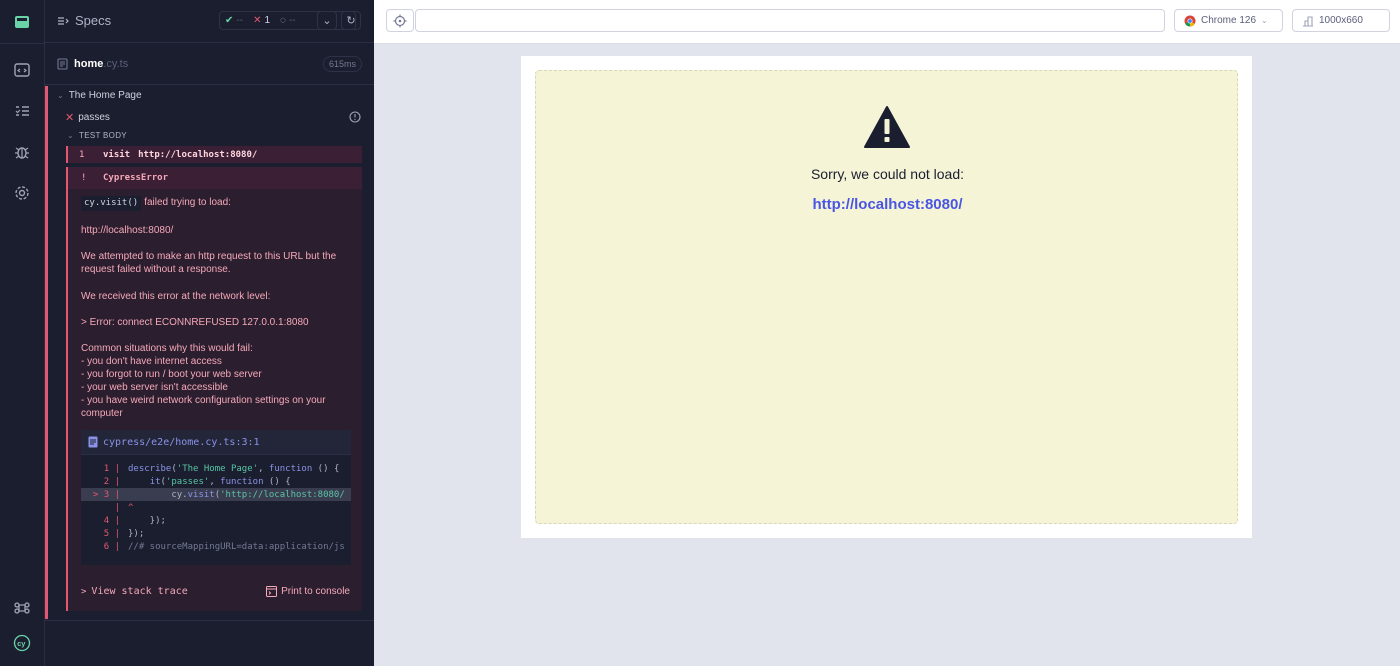  What do you see at coordinates (84, 591) in the screenshot?
I see `chevron-right-icon: >` at bounding box center [84, 591].